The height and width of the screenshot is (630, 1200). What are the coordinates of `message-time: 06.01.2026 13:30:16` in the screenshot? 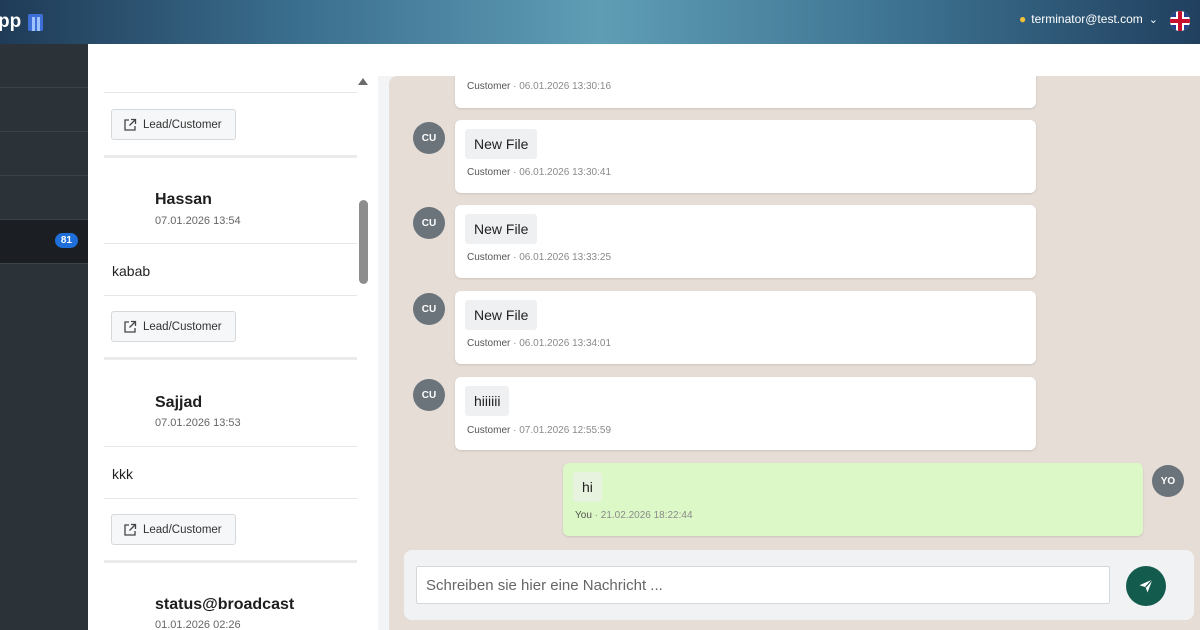 It's located at (565, 86).